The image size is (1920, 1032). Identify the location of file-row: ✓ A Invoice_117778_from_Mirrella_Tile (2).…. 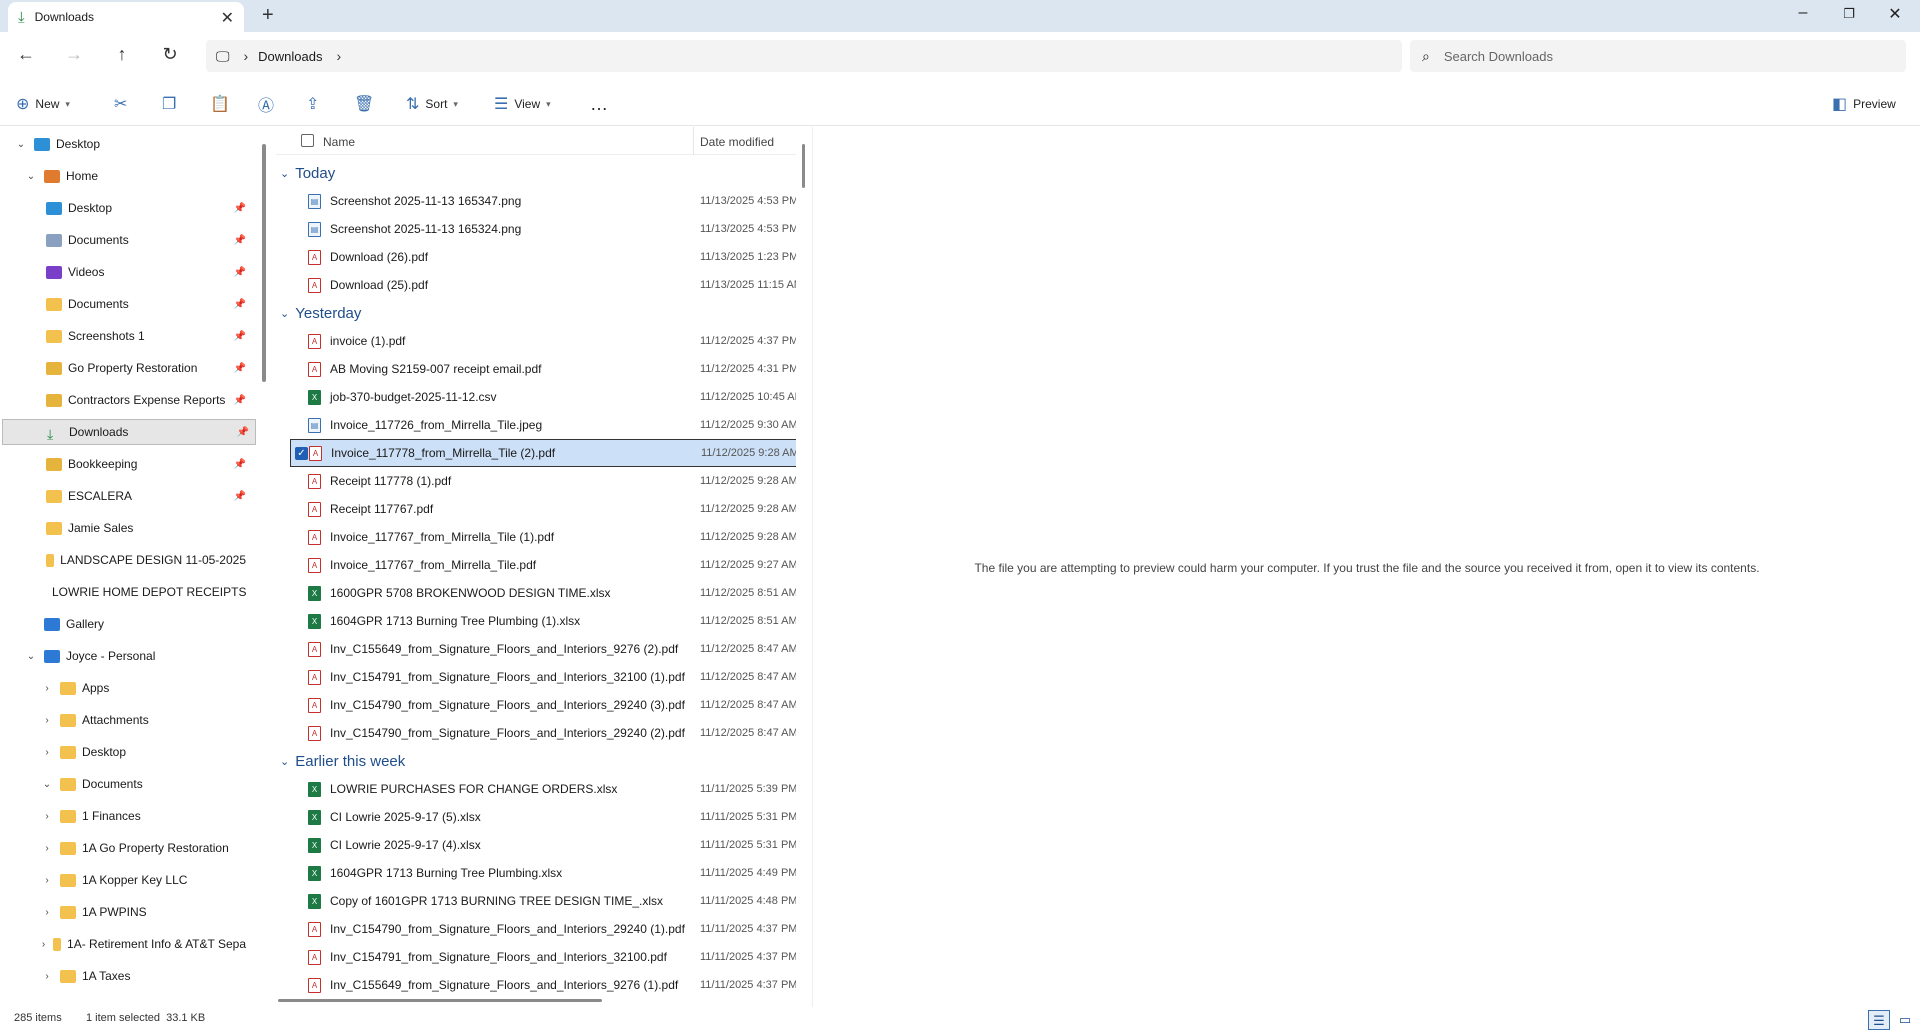
(543, 453).